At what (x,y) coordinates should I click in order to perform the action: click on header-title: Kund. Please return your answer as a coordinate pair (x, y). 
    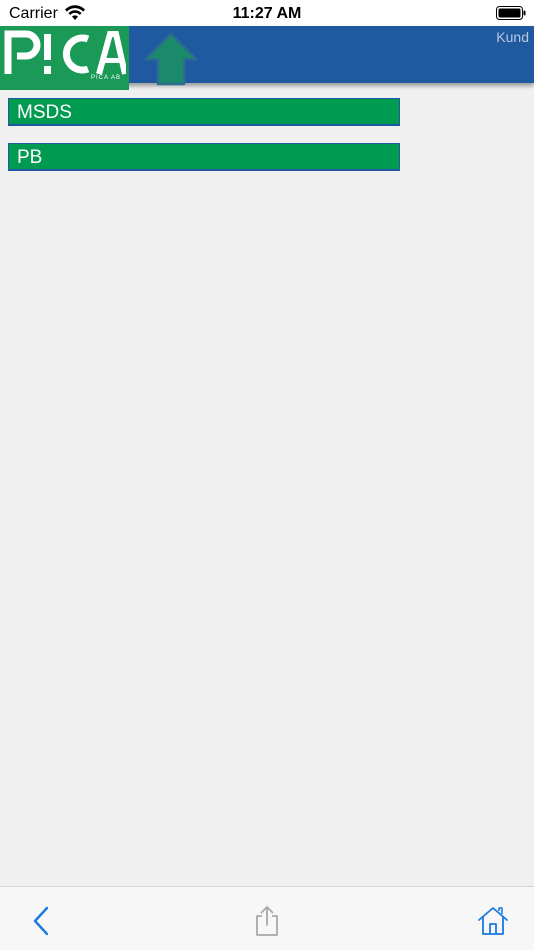
    Looking at the image, I should click on (512, 37).